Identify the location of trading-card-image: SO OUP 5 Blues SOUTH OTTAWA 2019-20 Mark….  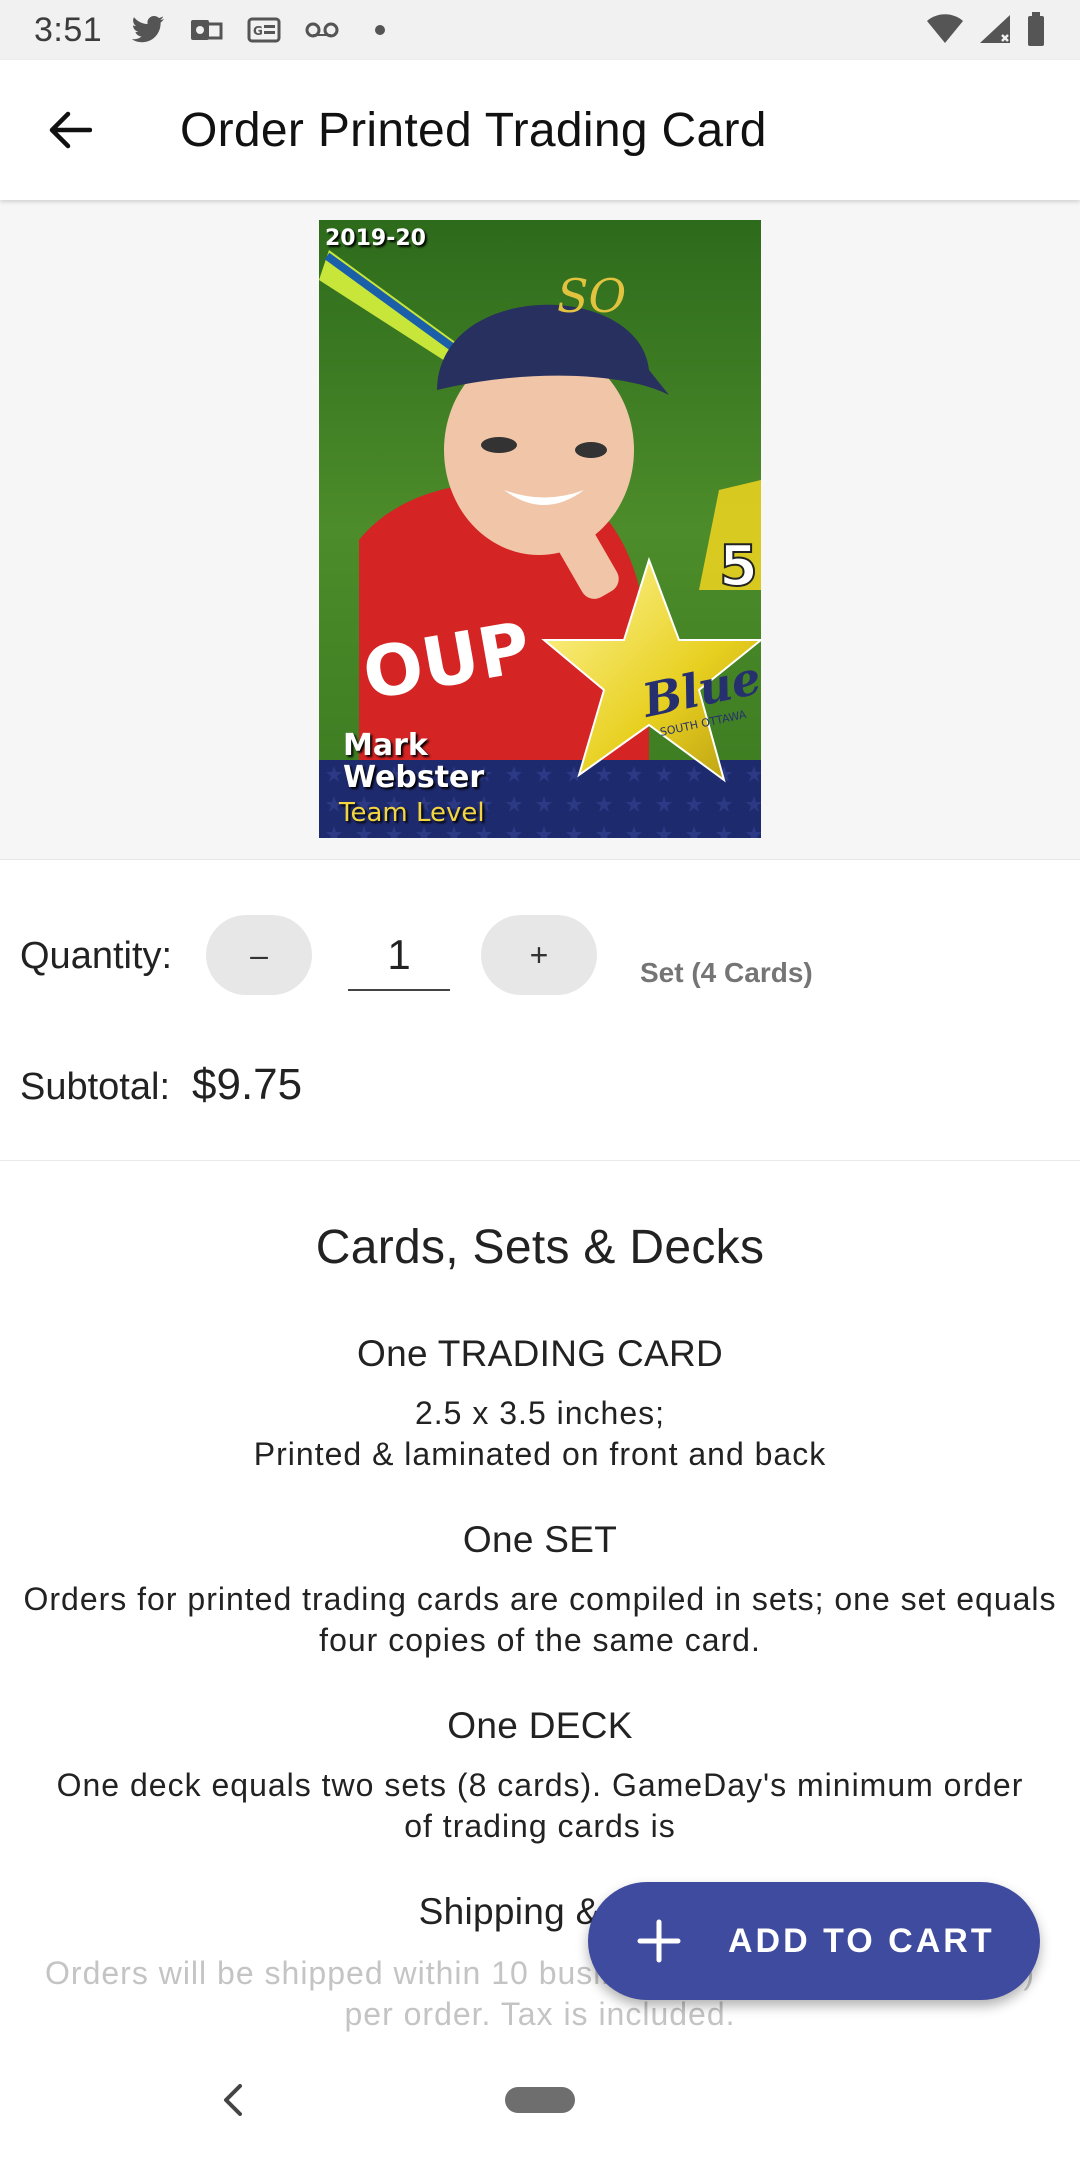
(540, 529).